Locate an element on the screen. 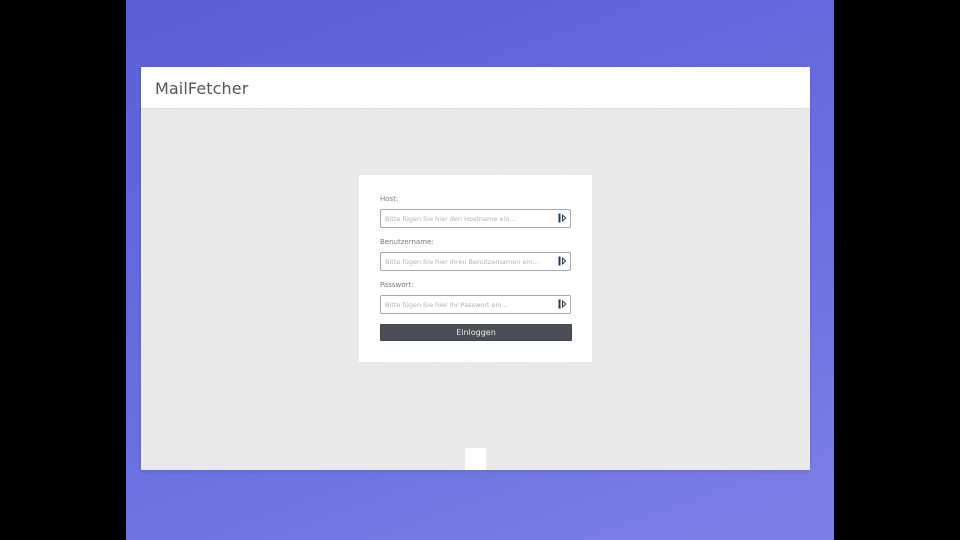  app-title: MailFetcher is located at coordinates (202, 88).